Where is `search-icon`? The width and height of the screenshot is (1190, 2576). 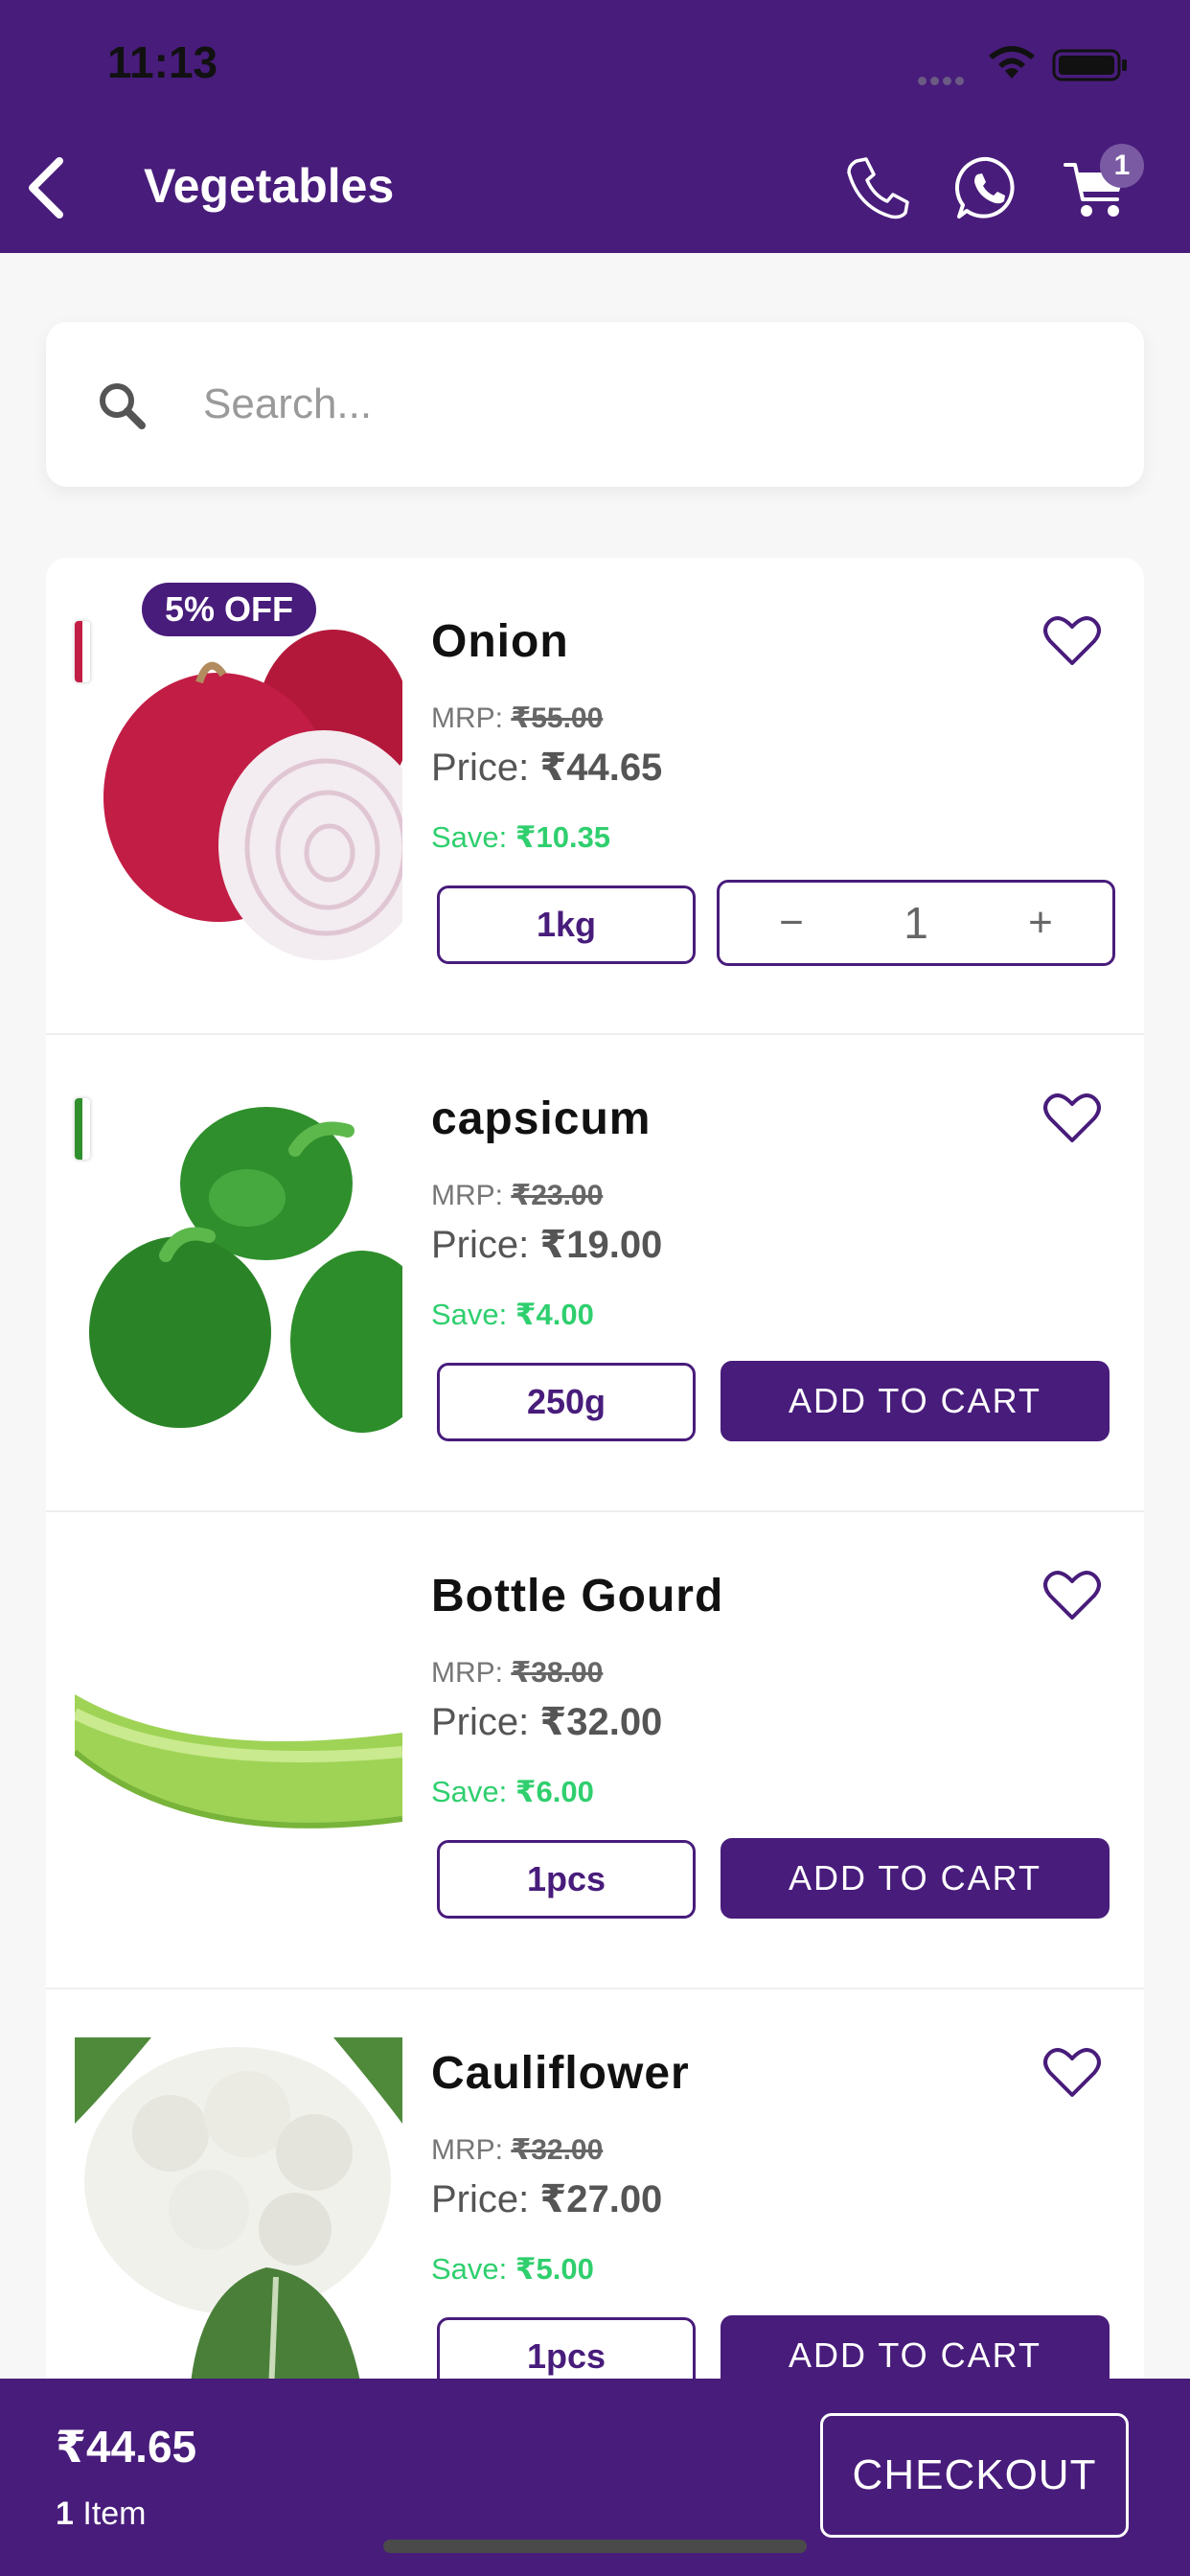 search-icon is located at coordinates (123, 406).